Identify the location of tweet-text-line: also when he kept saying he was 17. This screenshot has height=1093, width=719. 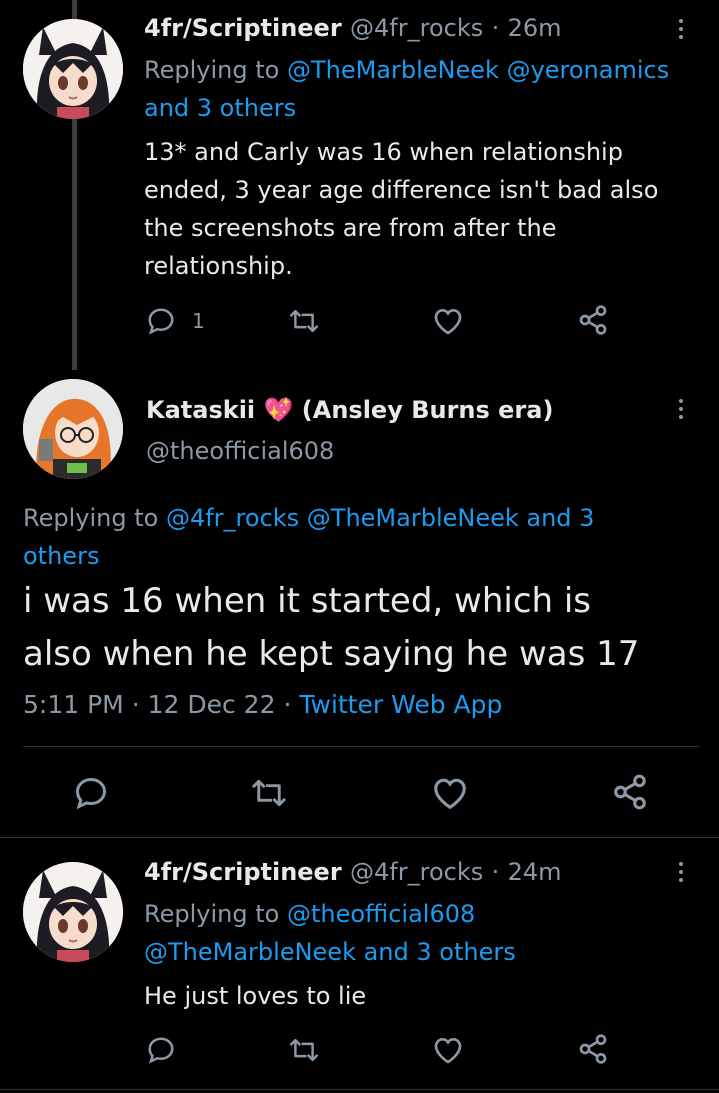
(331, 654).